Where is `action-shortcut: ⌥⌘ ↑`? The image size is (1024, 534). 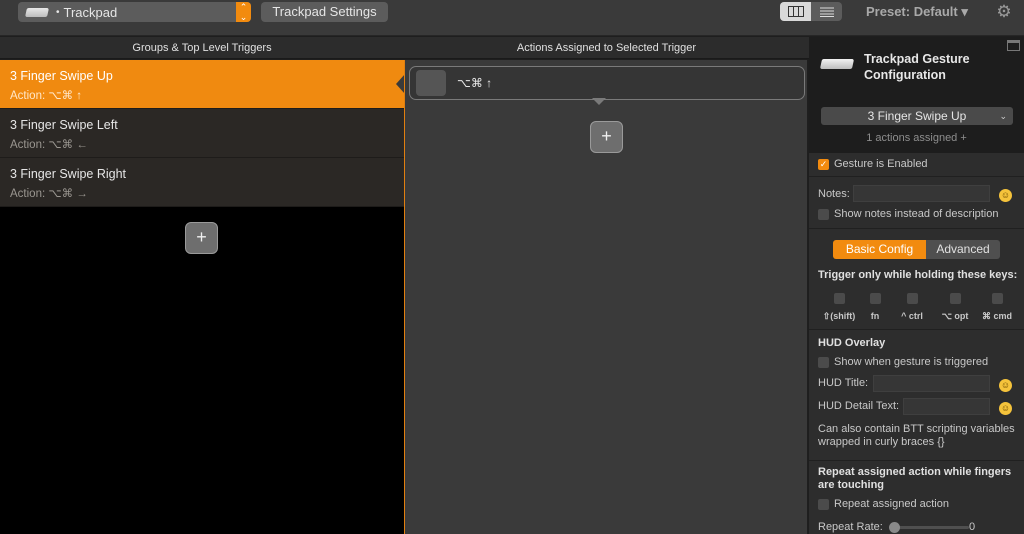
action-shortcut: ⌥⌘ ↑ is located at coordinates (475, 83).